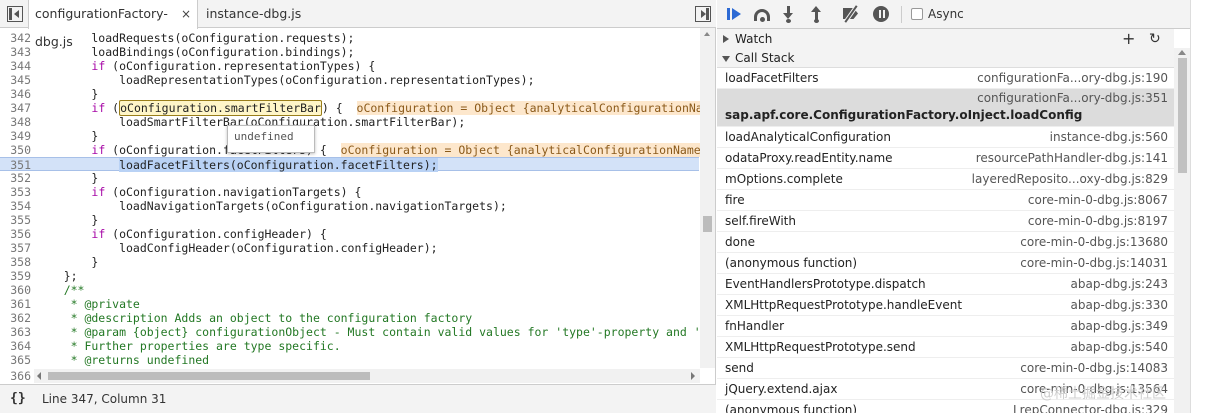 The image size is (1206, 413). What do you see at coordinates (15, 206) in the screenshot?
I see `line-number: 354` at bounding box center [15, 206].